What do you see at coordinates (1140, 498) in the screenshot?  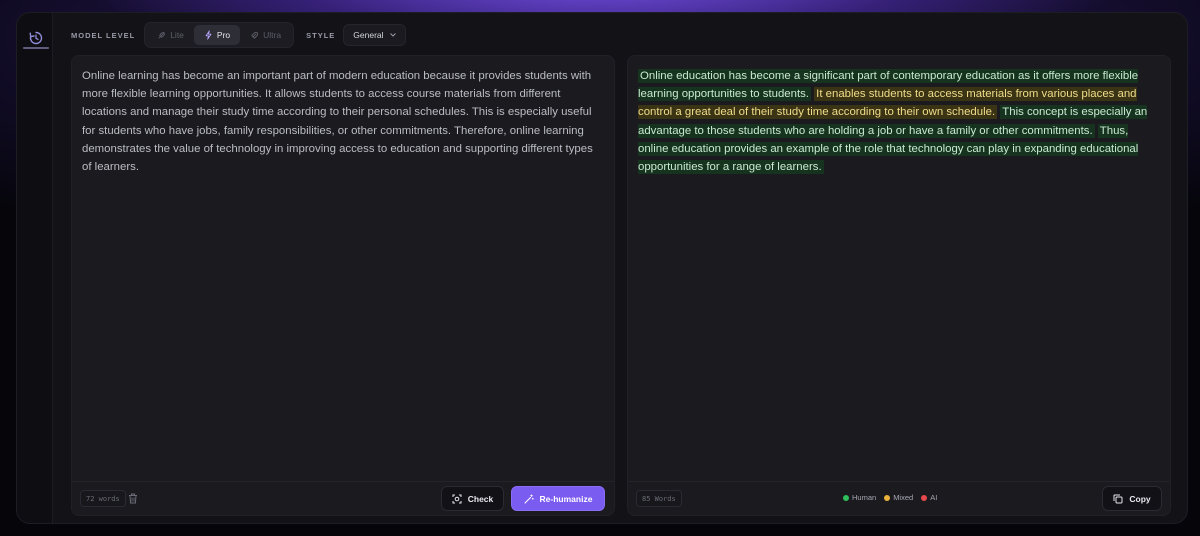 I see `copy-label: Copy` at bounding box center [1140, 498].